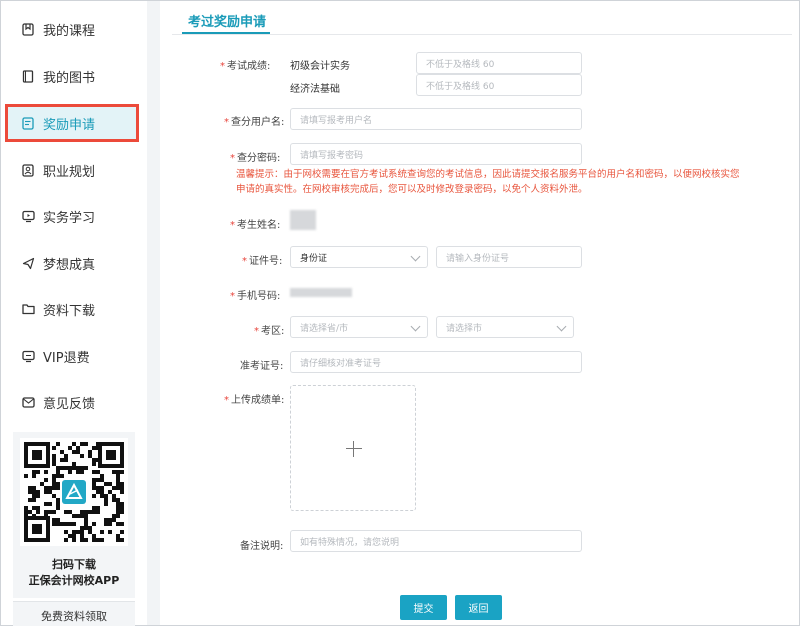  What do you see at coordinates (74, 492) in the screenshot?
I see `qr-code` at bounding box center [74, 492].